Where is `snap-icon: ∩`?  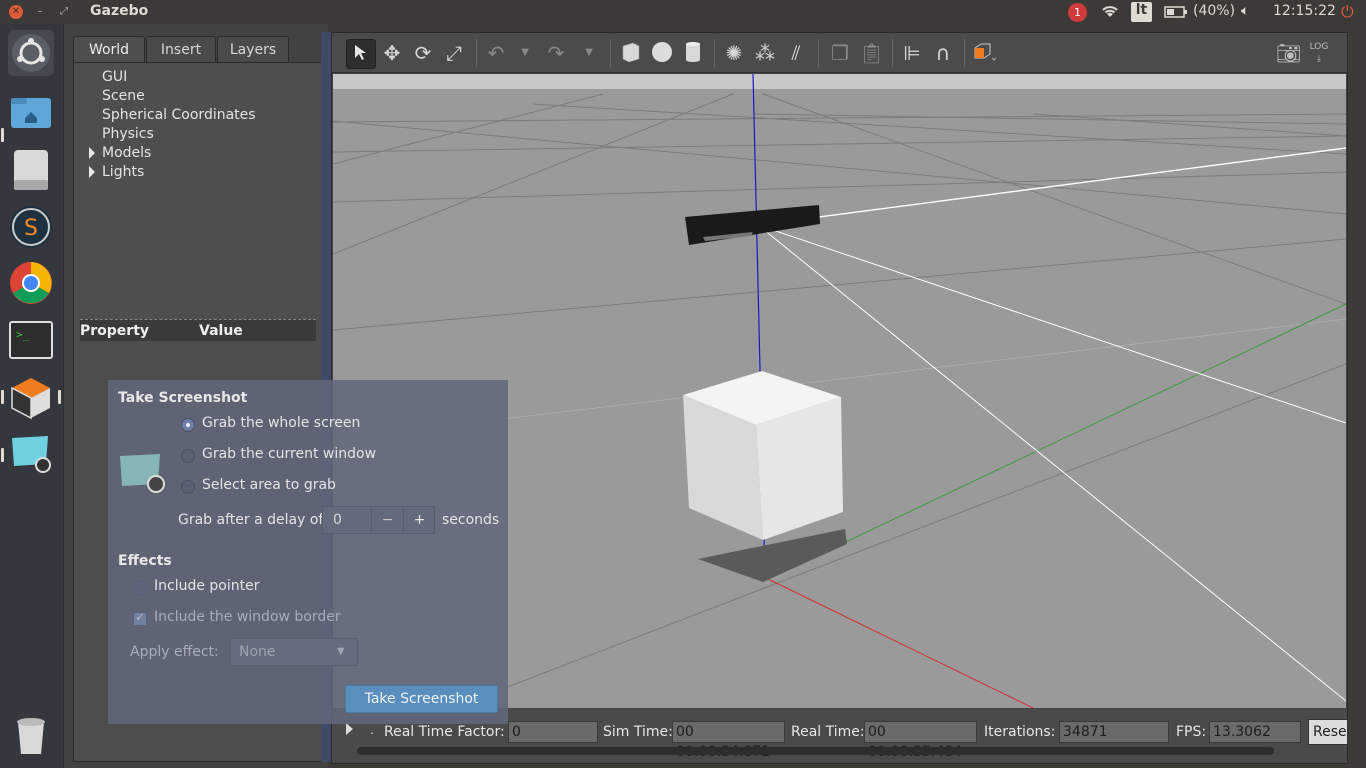 snap-icon: ∩ is located at coordinates (943, 53).